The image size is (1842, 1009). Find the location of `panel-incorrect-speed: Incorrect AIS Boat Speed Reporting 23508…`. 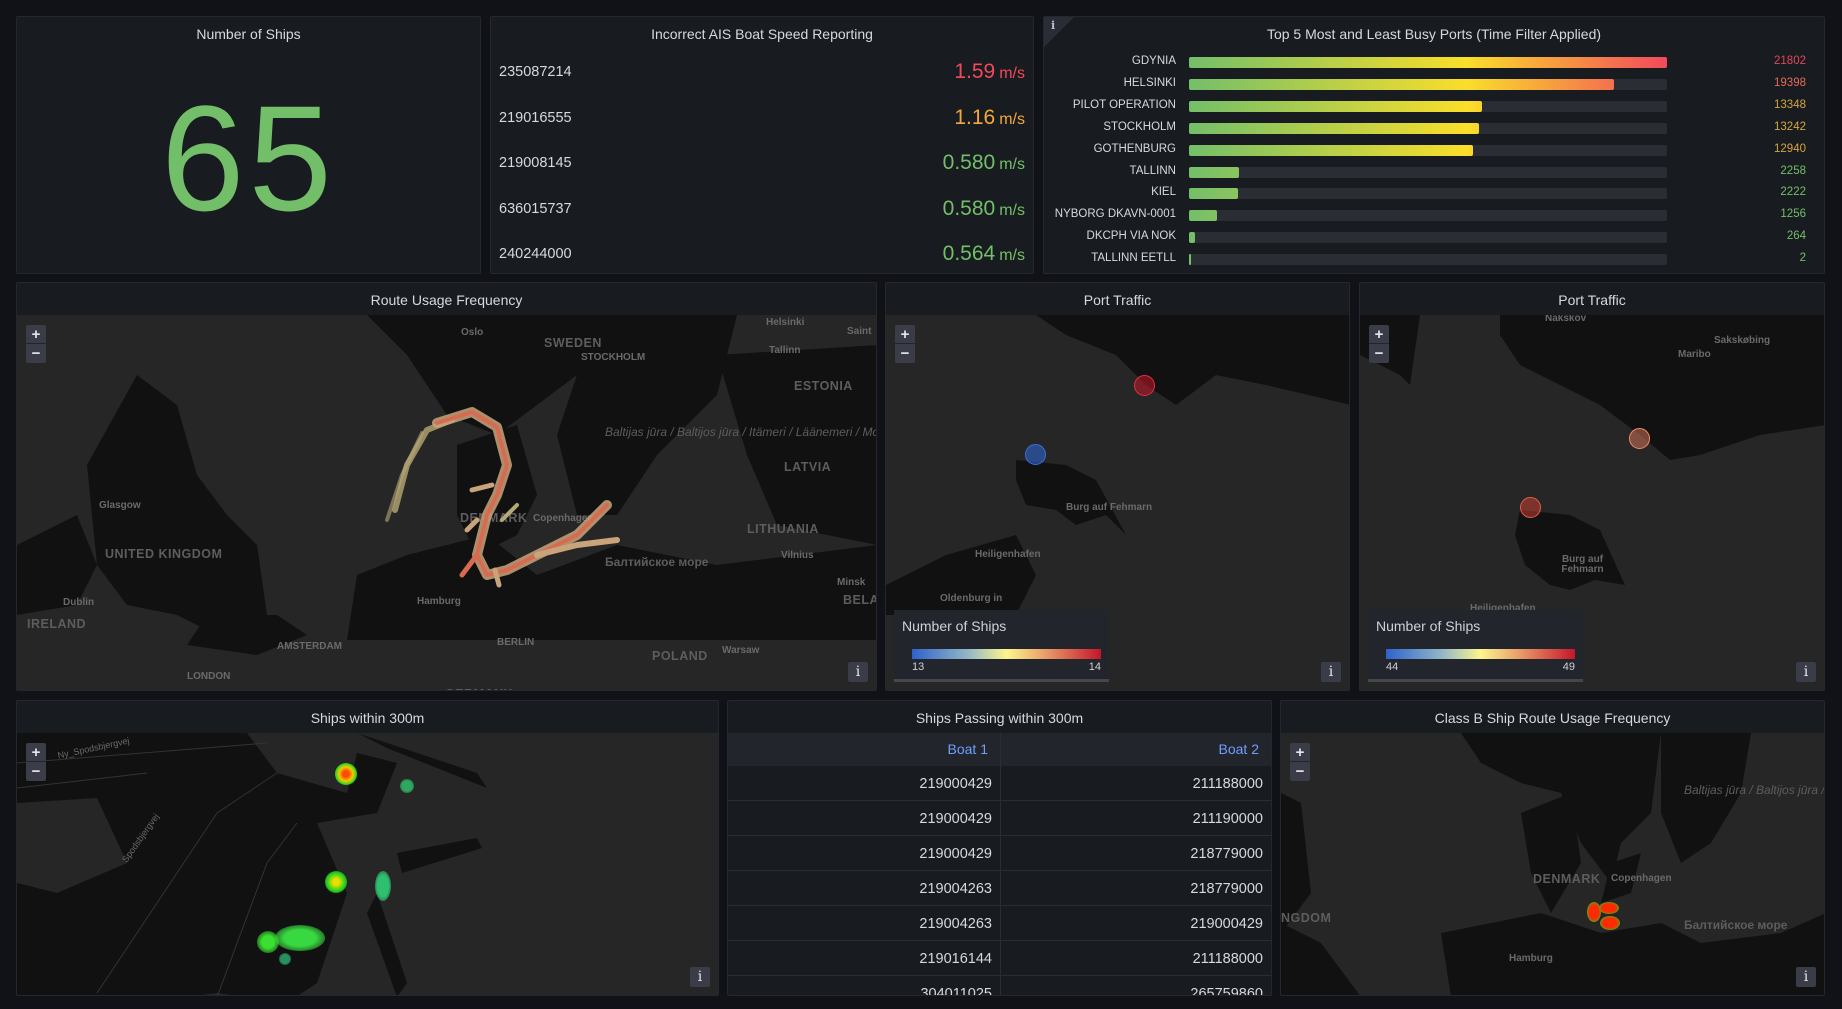

panel-incorrect-speed: Incorrect AIS Boat Speed Reporting 23508… is located at coordinates (762, 145).